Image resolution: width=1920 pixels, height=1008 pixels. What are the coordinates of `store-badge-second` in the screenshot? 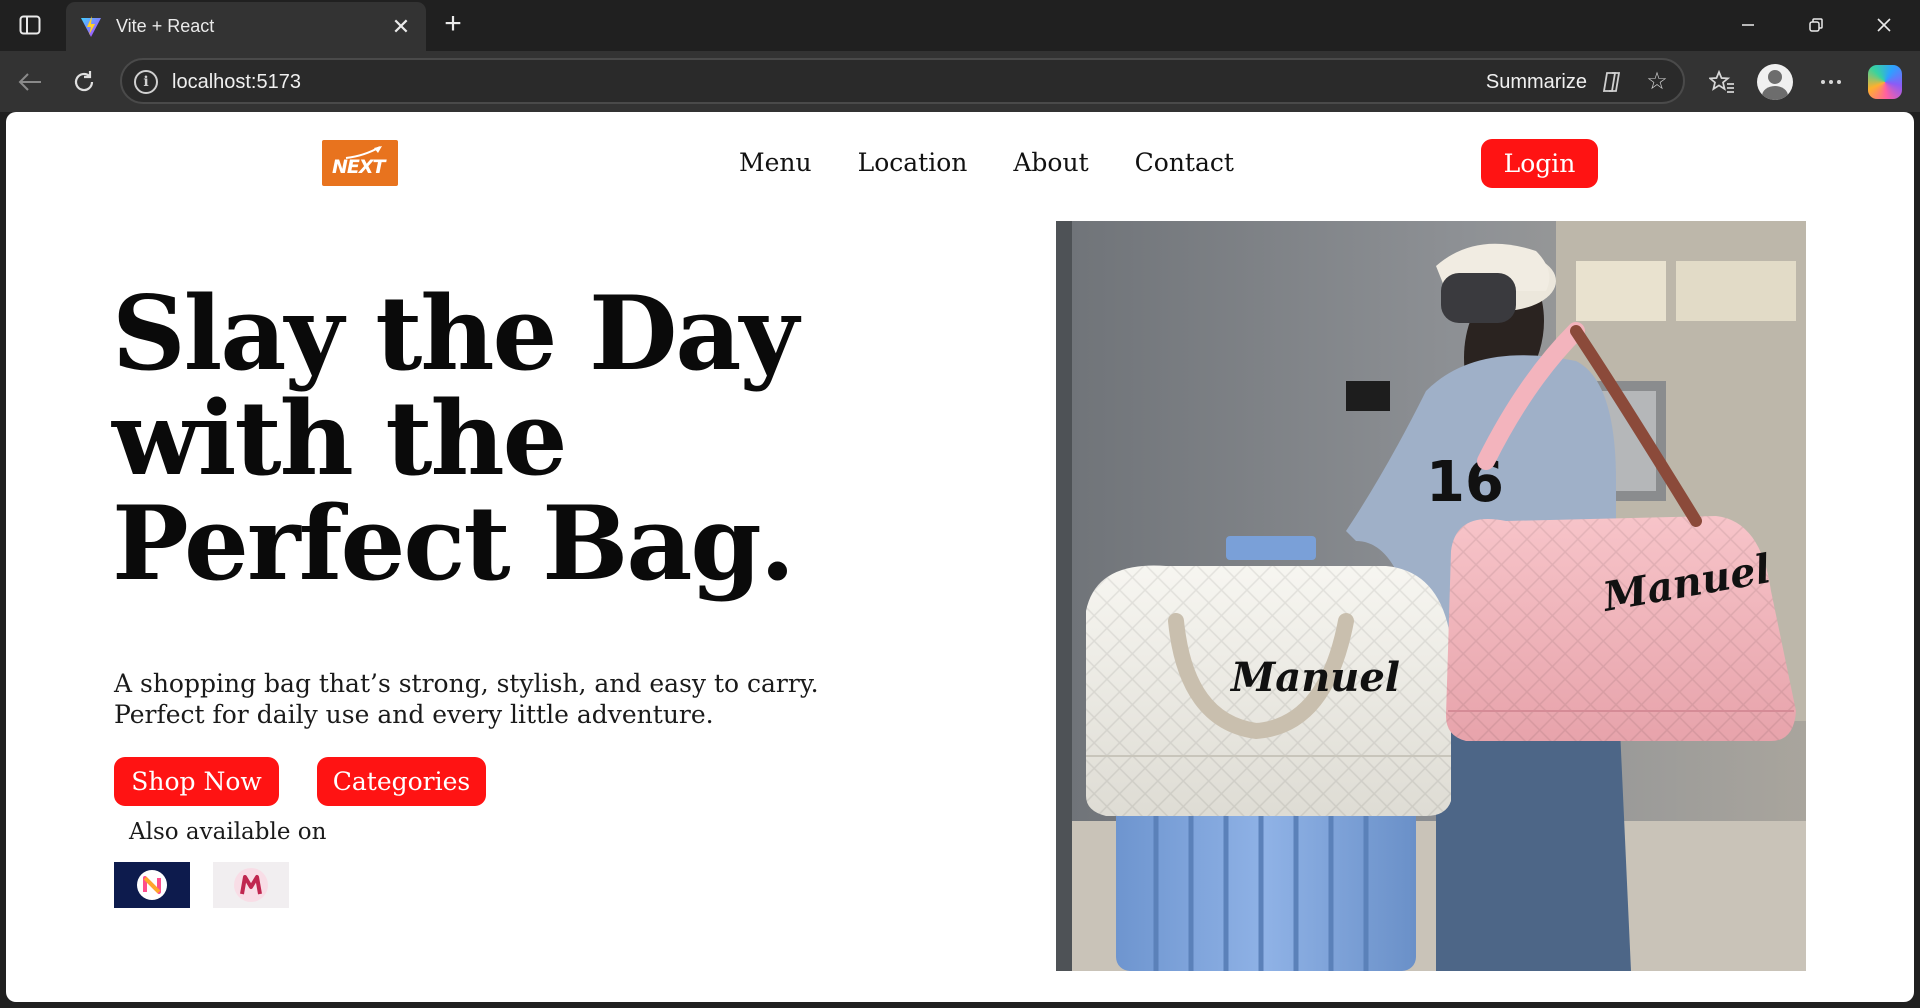 It's located at (251, 885).